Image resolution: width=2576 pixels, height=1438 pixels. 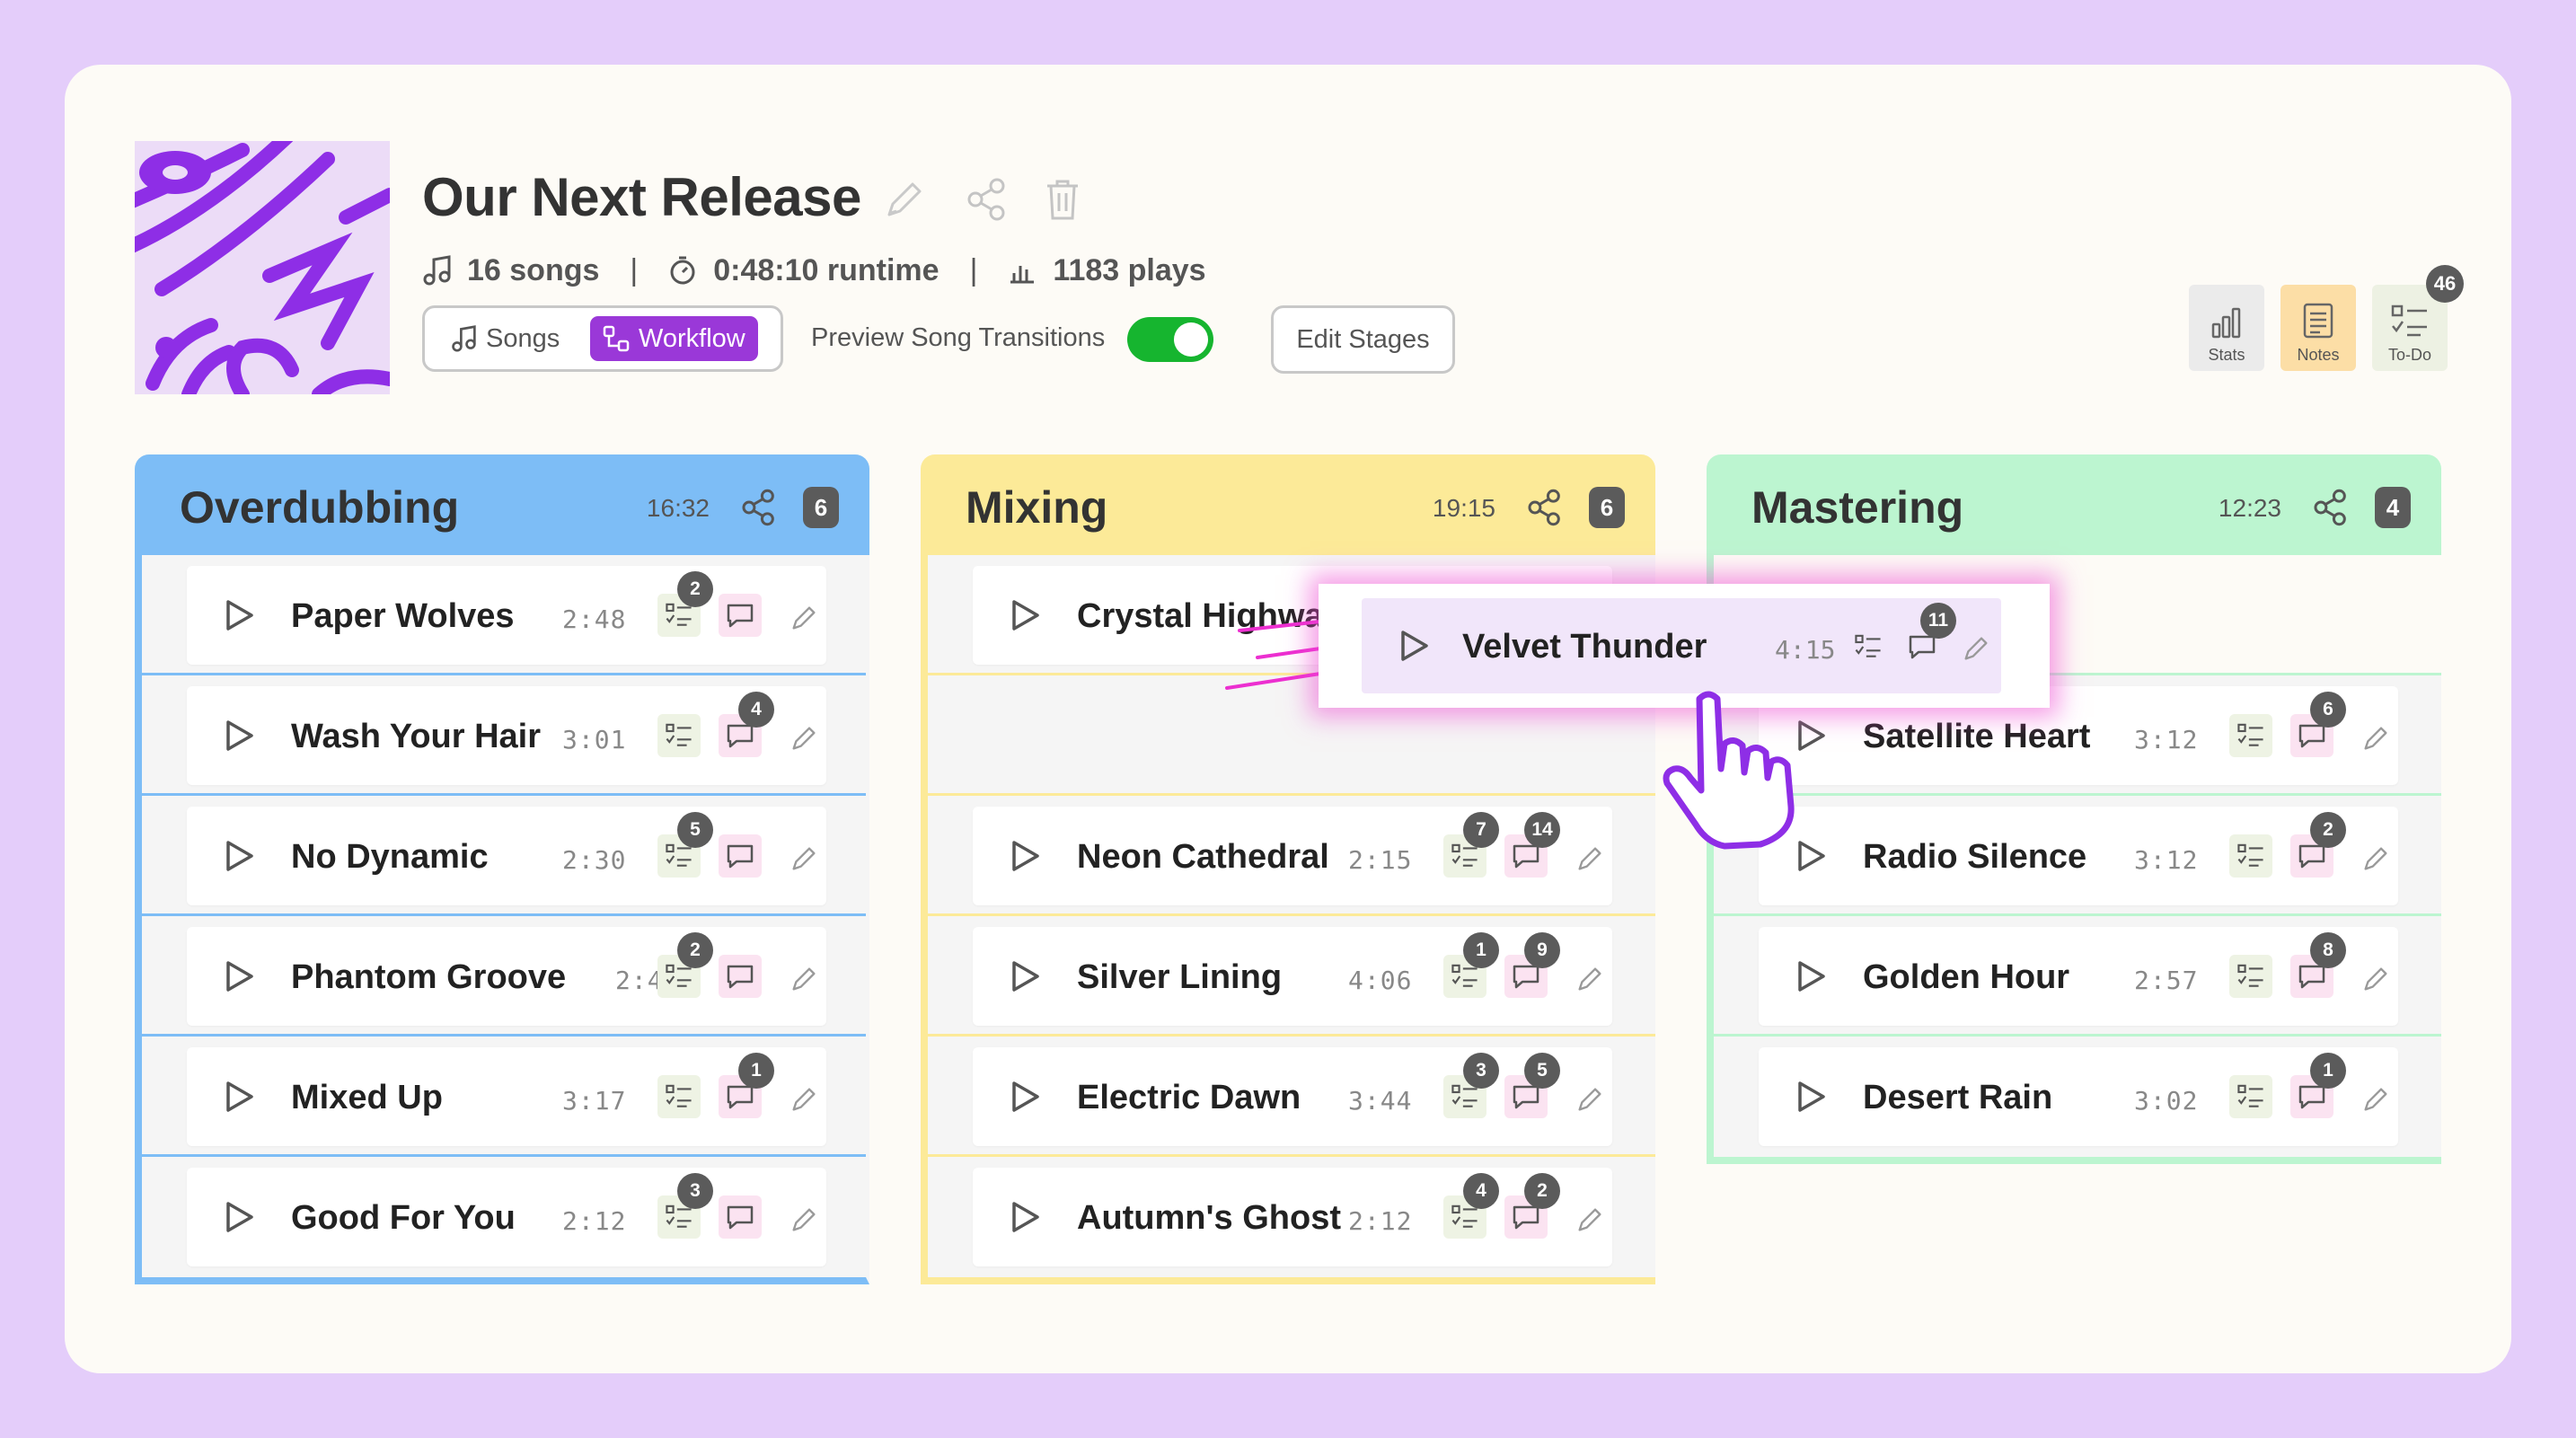 What do you see at coordinates (507, 856) in the screenshot?
I see `song-card: No Dynamic 2:30 5` at bounding box center [507, 856].